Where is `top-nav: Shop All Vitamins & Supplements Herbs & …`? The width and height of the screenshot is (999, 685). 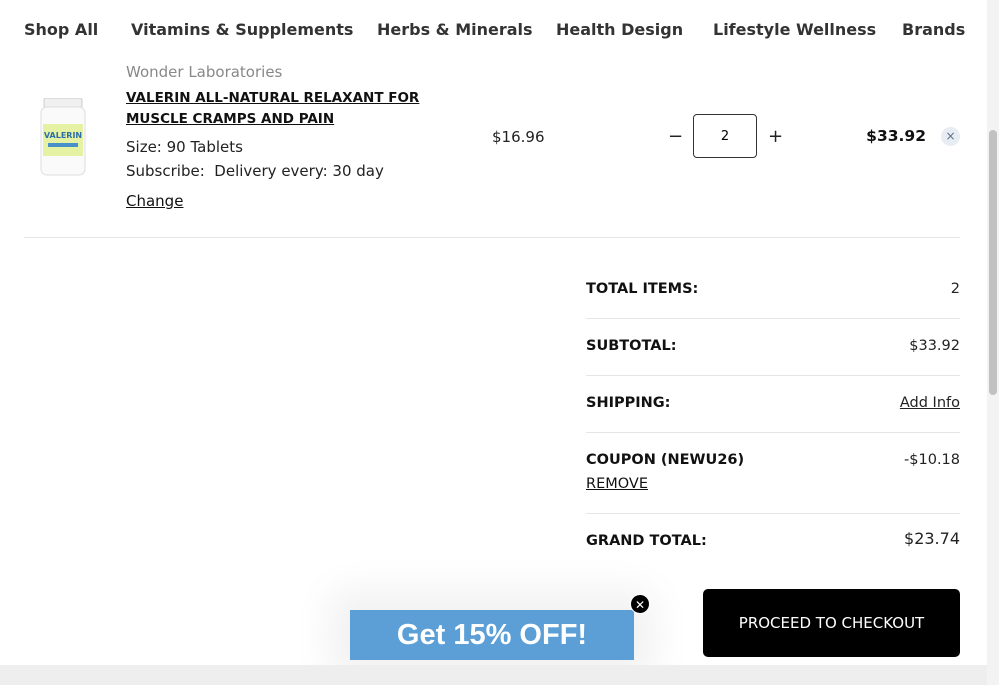
top-nav: Shop All Vitamins & Supplements Herbs & … is located at coordinates (493, 30).